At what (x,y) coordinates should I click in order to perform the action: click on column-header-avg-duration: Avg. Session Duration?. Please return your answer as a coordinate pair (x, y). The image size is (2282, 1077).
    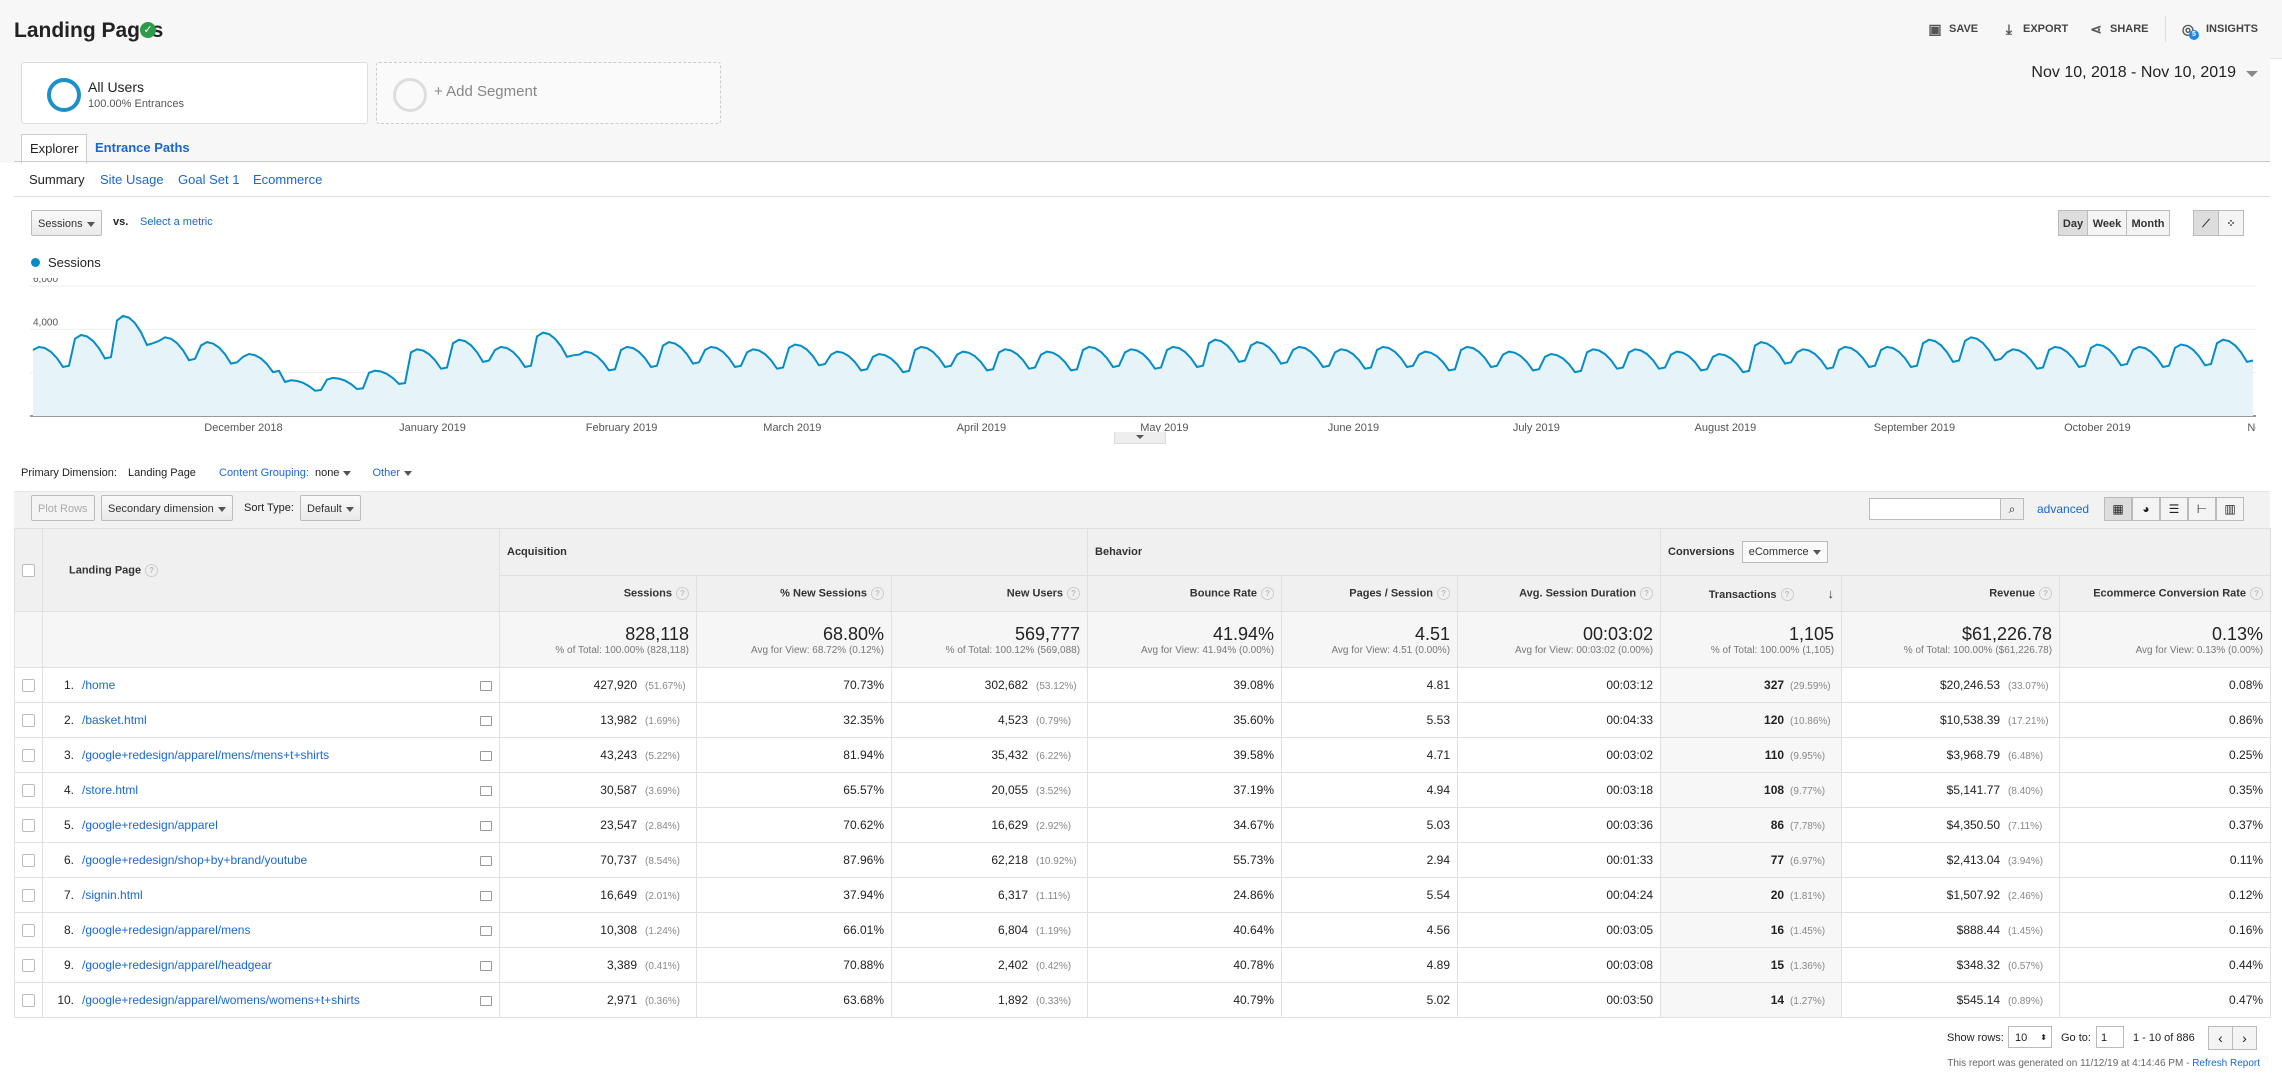
    Looking at the image, I should click on (1559, 593).